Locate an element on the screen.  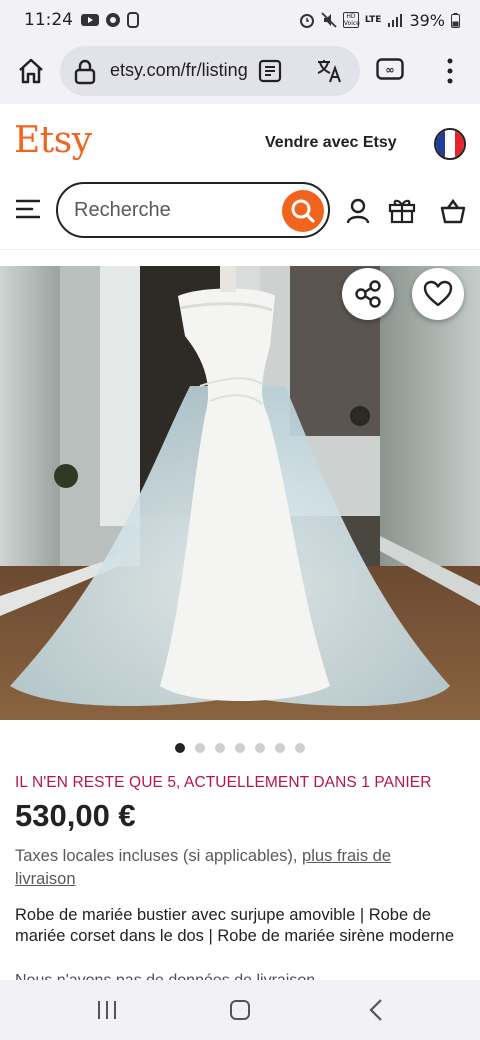
france-flag-icon is located at coordinates (450, 144).